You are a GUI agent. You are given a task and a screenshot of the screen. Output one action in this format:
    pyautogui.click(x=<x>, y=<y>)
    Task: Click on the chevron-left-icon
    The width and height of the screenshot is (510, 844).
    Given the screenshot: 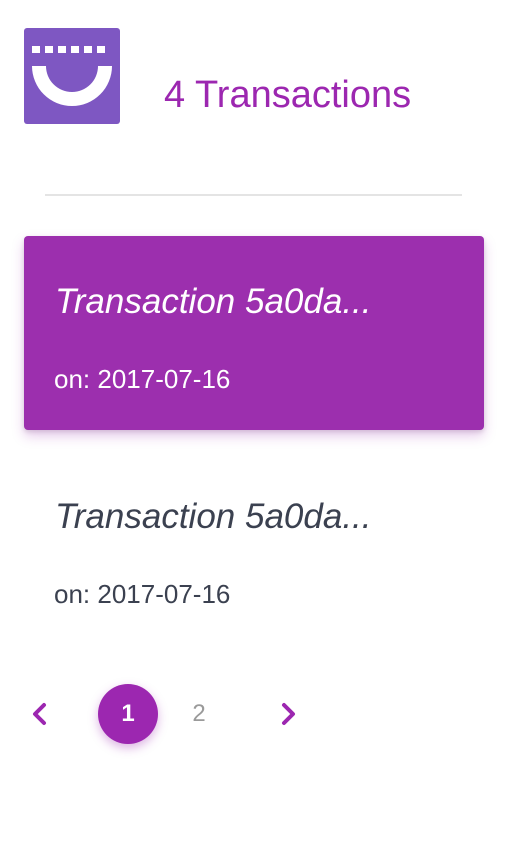 What is the action you would take?
    pyautogui.click(x=39, y=714)
    